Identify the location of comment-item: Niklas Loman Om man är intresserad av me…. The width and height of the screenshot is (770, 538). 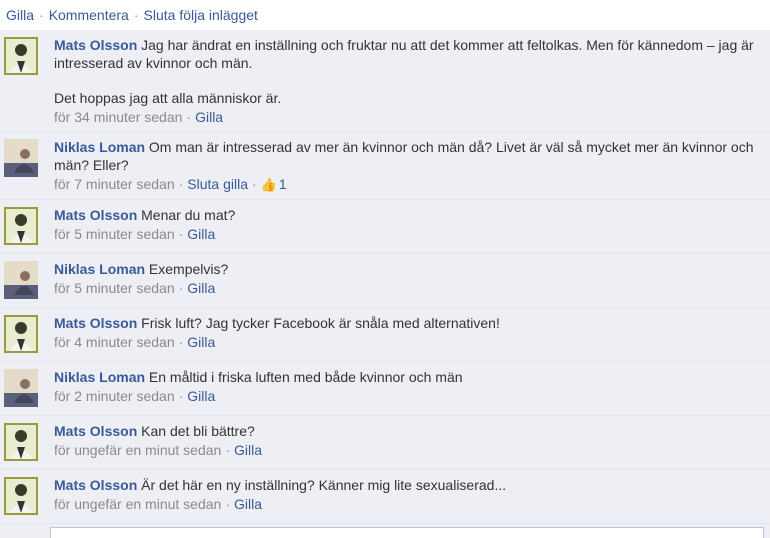
(385, 166).